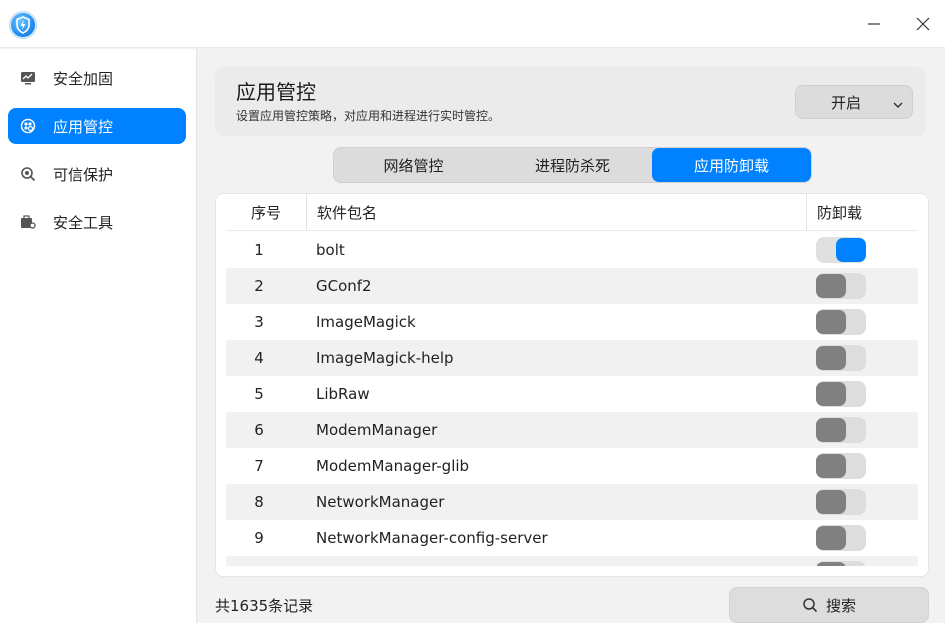 Image resolution: width=945 pixels, height=623 pixels. Describe the element at coordinates (259, 502) in the screenshot. I see `row-index: 8` at that location.